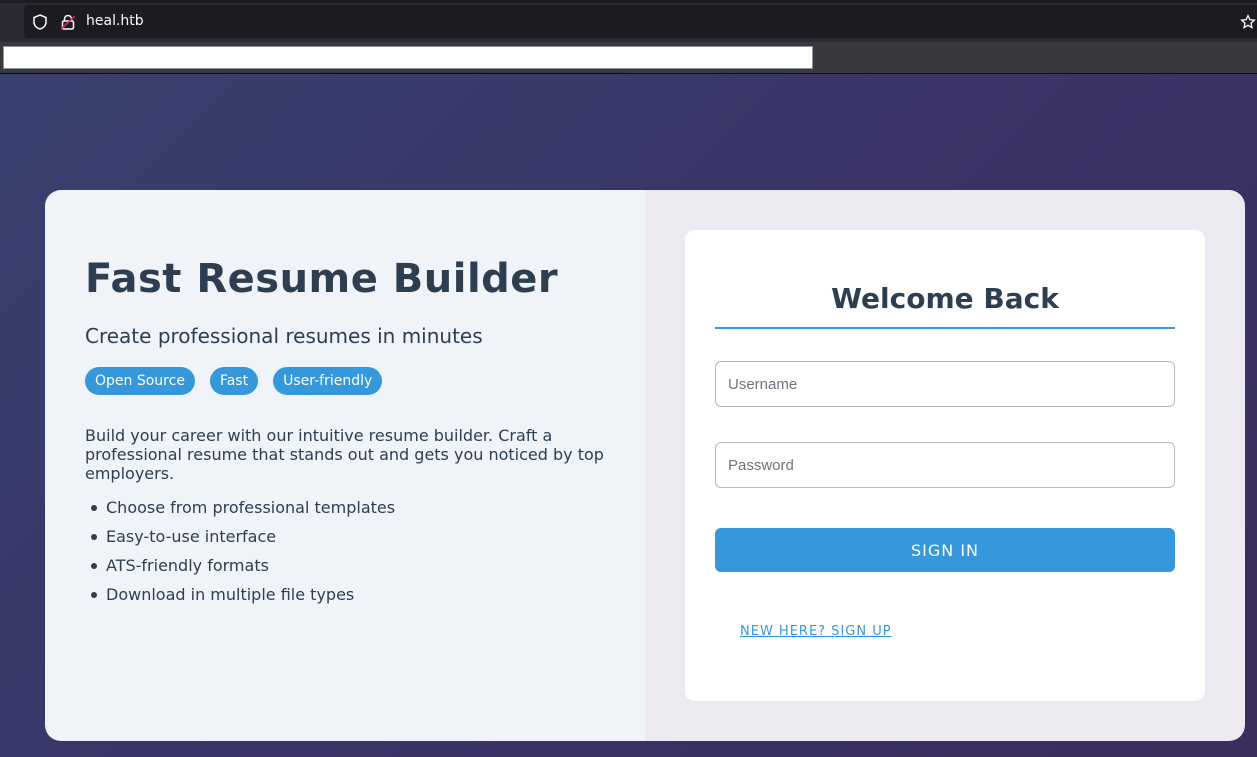 The image size is (1257, 757). What do you see at coordinates (408, 57) in the screenshot?
I see `blank-input-overlay` at bounding box center [408, 57].